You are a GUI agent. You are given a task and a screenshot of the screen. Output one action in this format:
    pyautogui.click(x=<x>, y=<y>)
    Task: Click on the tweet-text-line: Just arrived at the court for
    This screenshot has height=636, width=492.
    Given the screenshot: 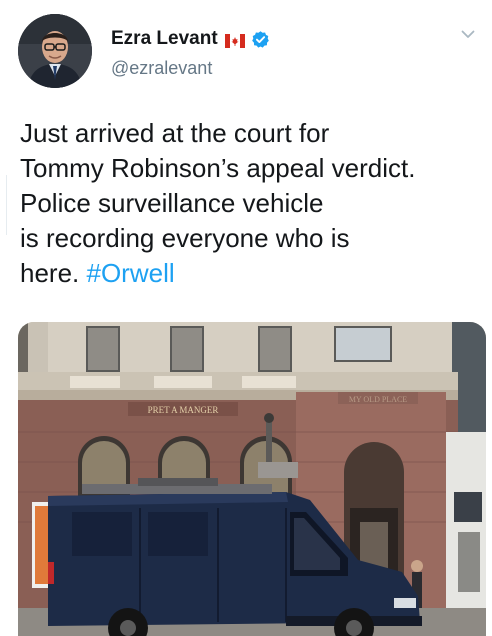 What is the action you would take?
    pyautogui.click(x=175, y=133)
    